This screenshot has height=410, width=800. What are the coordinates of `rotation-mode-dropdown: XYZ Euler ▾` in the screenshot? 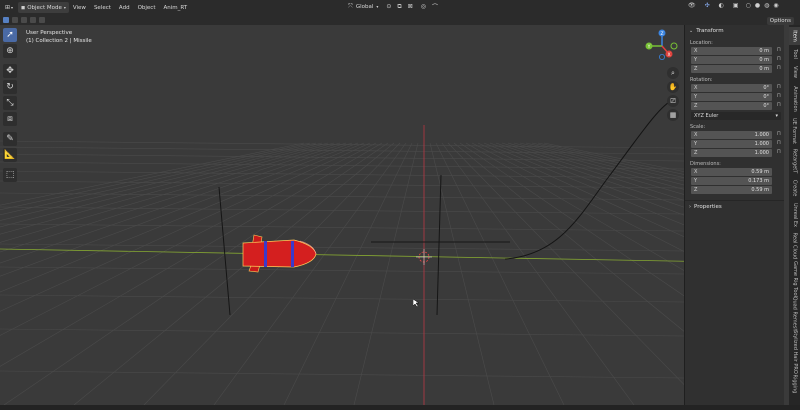 It's located at (736, 116).